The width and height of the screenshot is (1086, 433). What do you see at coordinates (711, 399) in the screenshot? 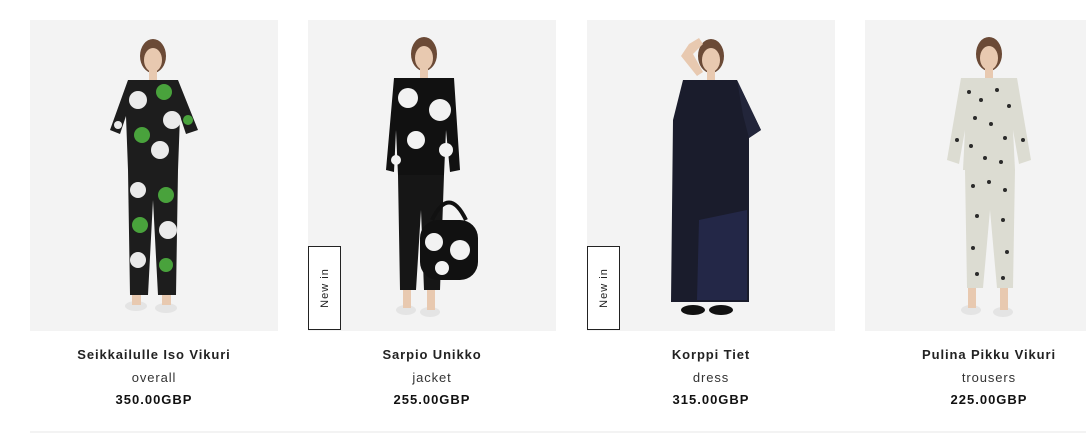
I see `product-price: 315.00GBP` at bounding box center [711, 399].